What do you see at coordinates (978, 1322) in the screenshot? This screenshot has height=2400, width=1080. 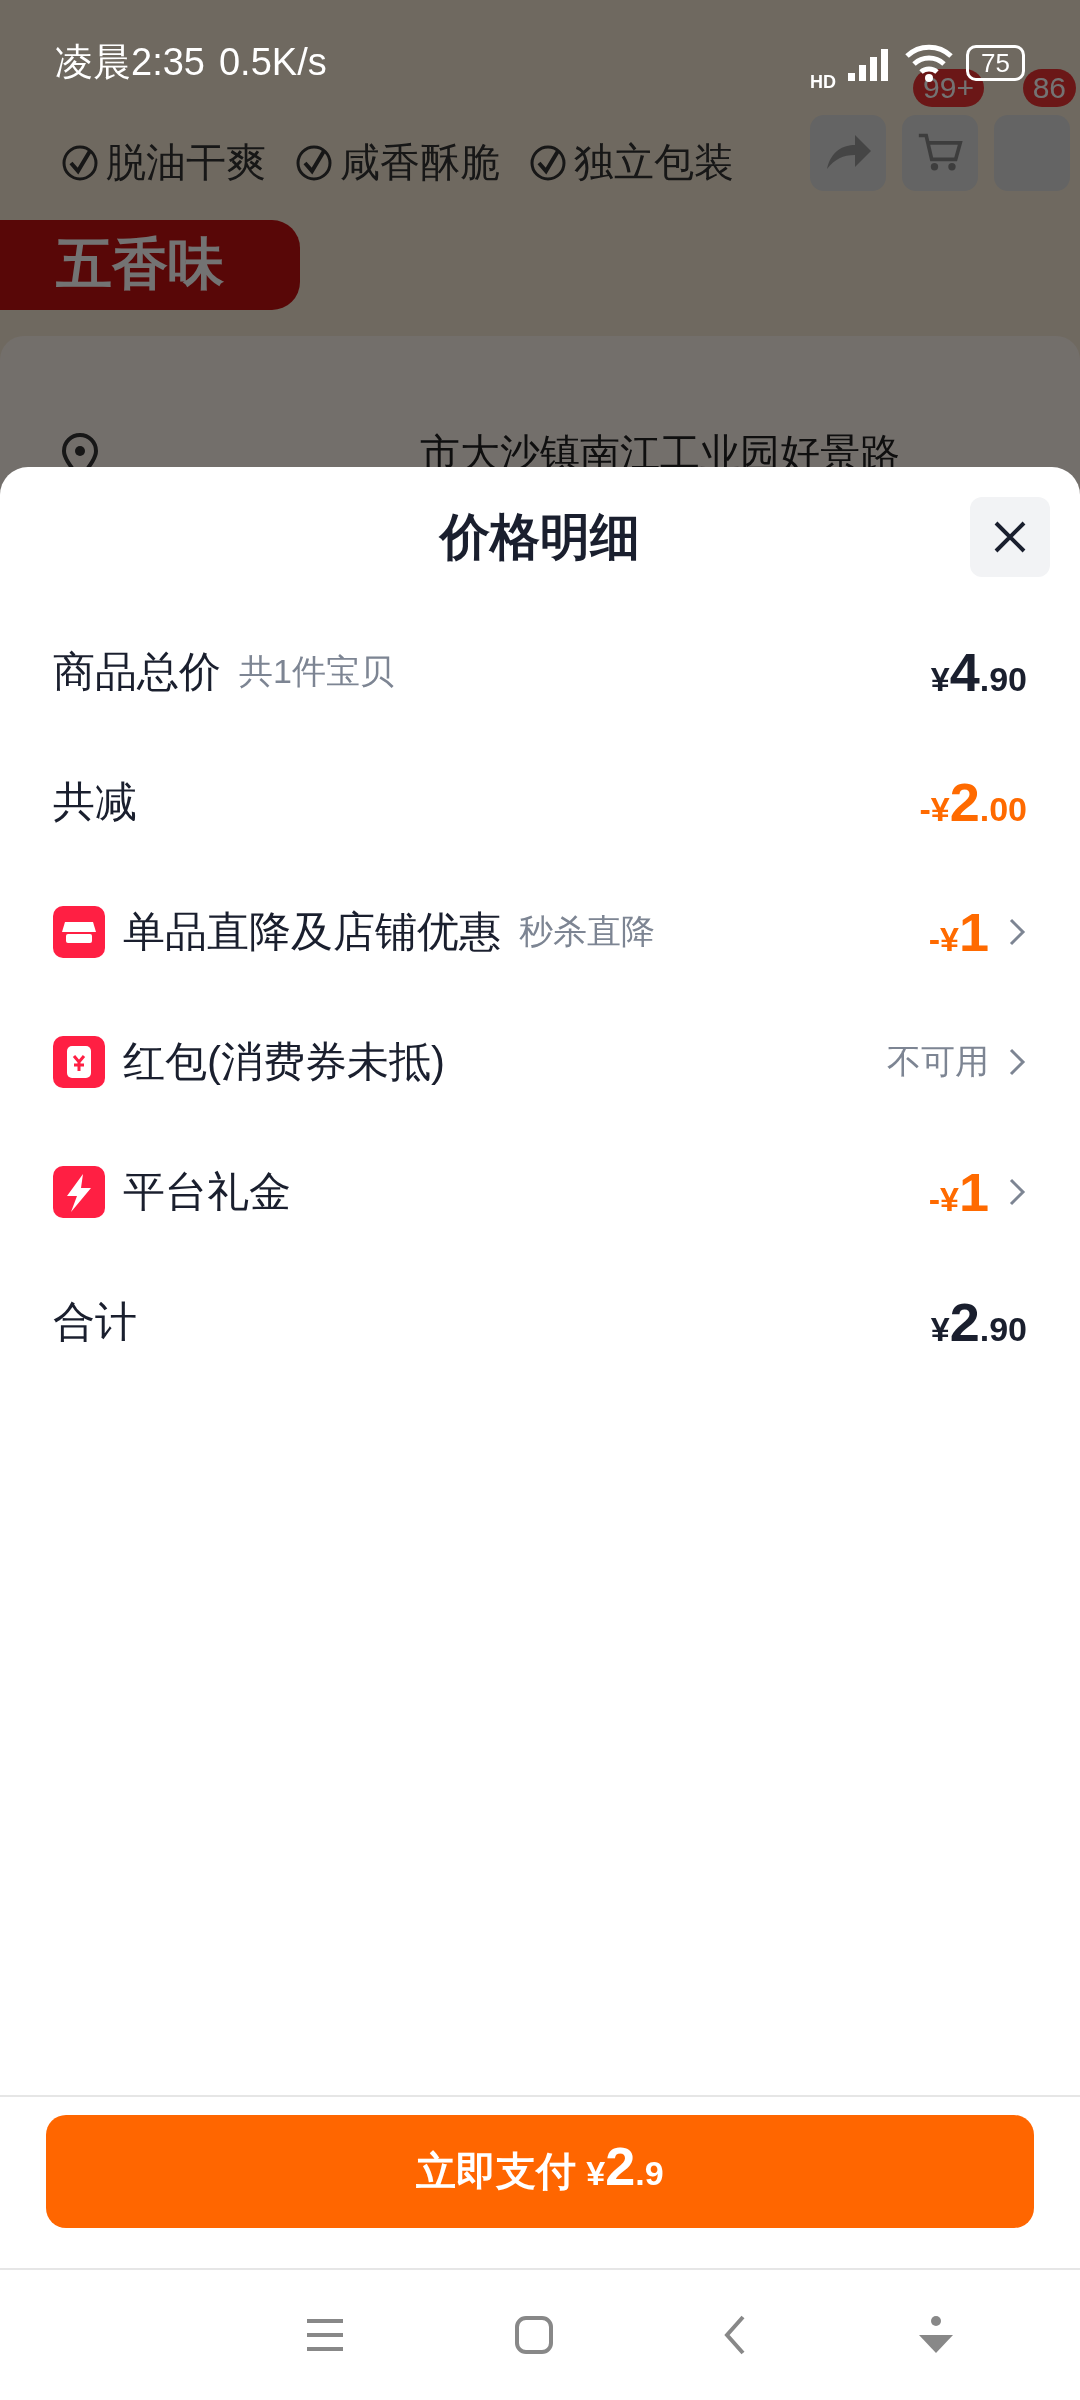 I see `row-amount: ¥2.90` at bounding box center [978, 1322].